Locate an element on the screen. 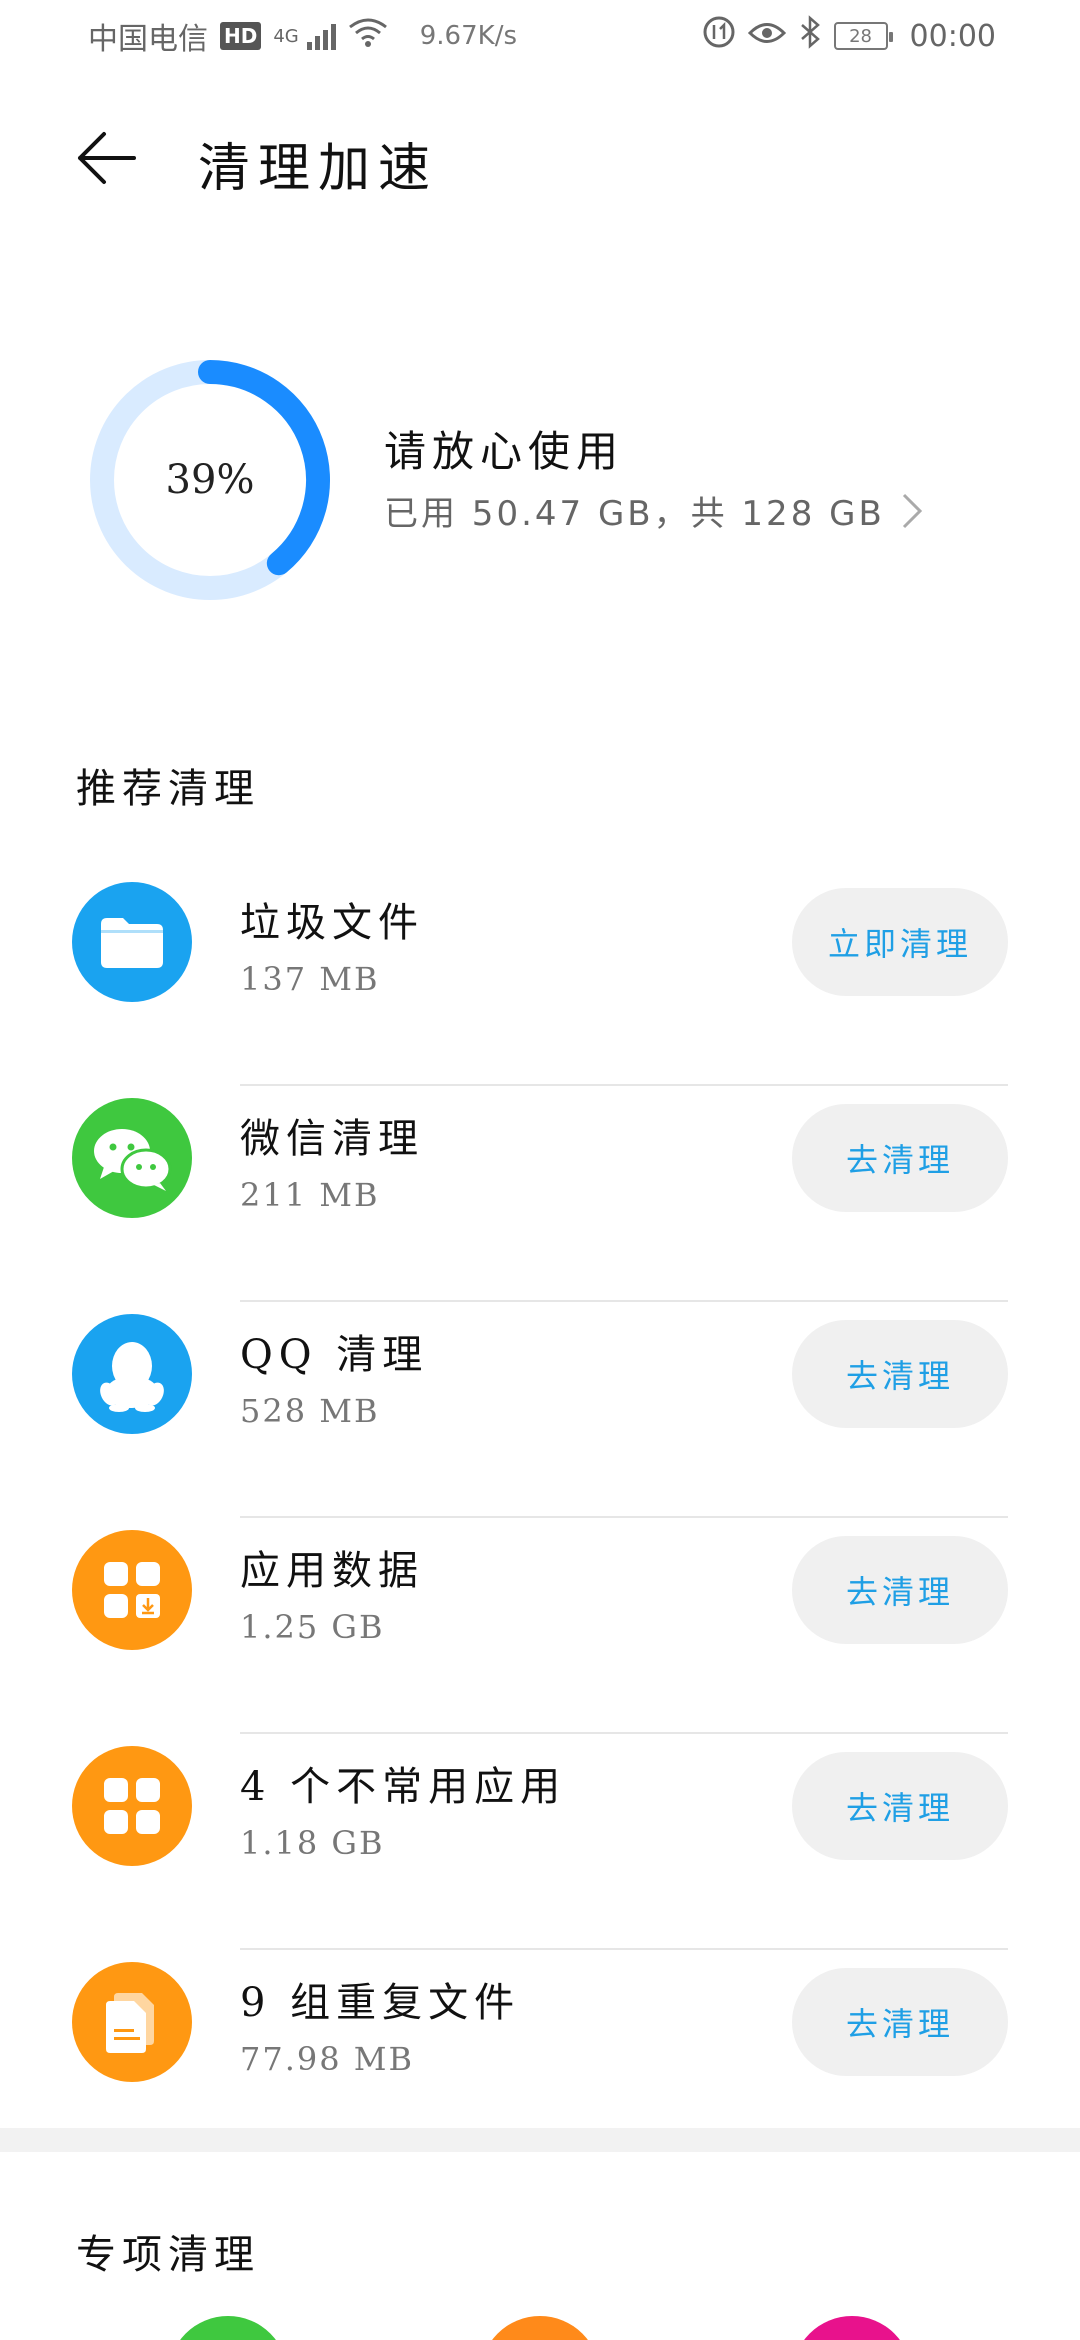 The image size is (1080, 2340). eye-icon is located at coordinates (766, 36).